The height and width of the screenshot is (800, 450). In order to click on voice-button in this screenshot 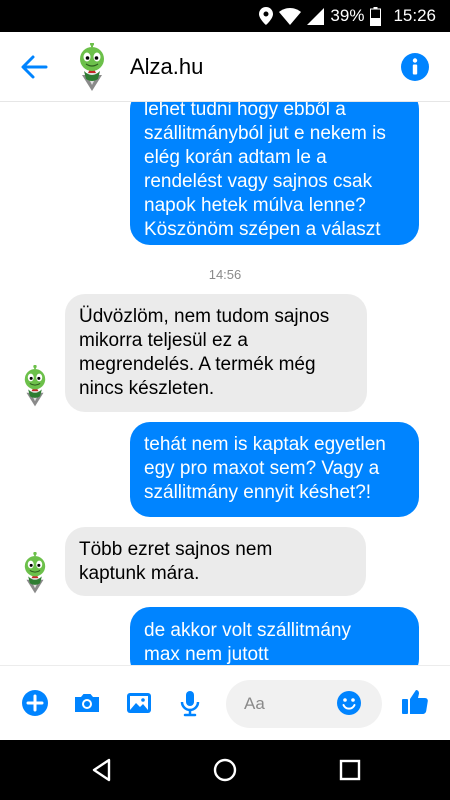, I will do `click(190, 703)`.